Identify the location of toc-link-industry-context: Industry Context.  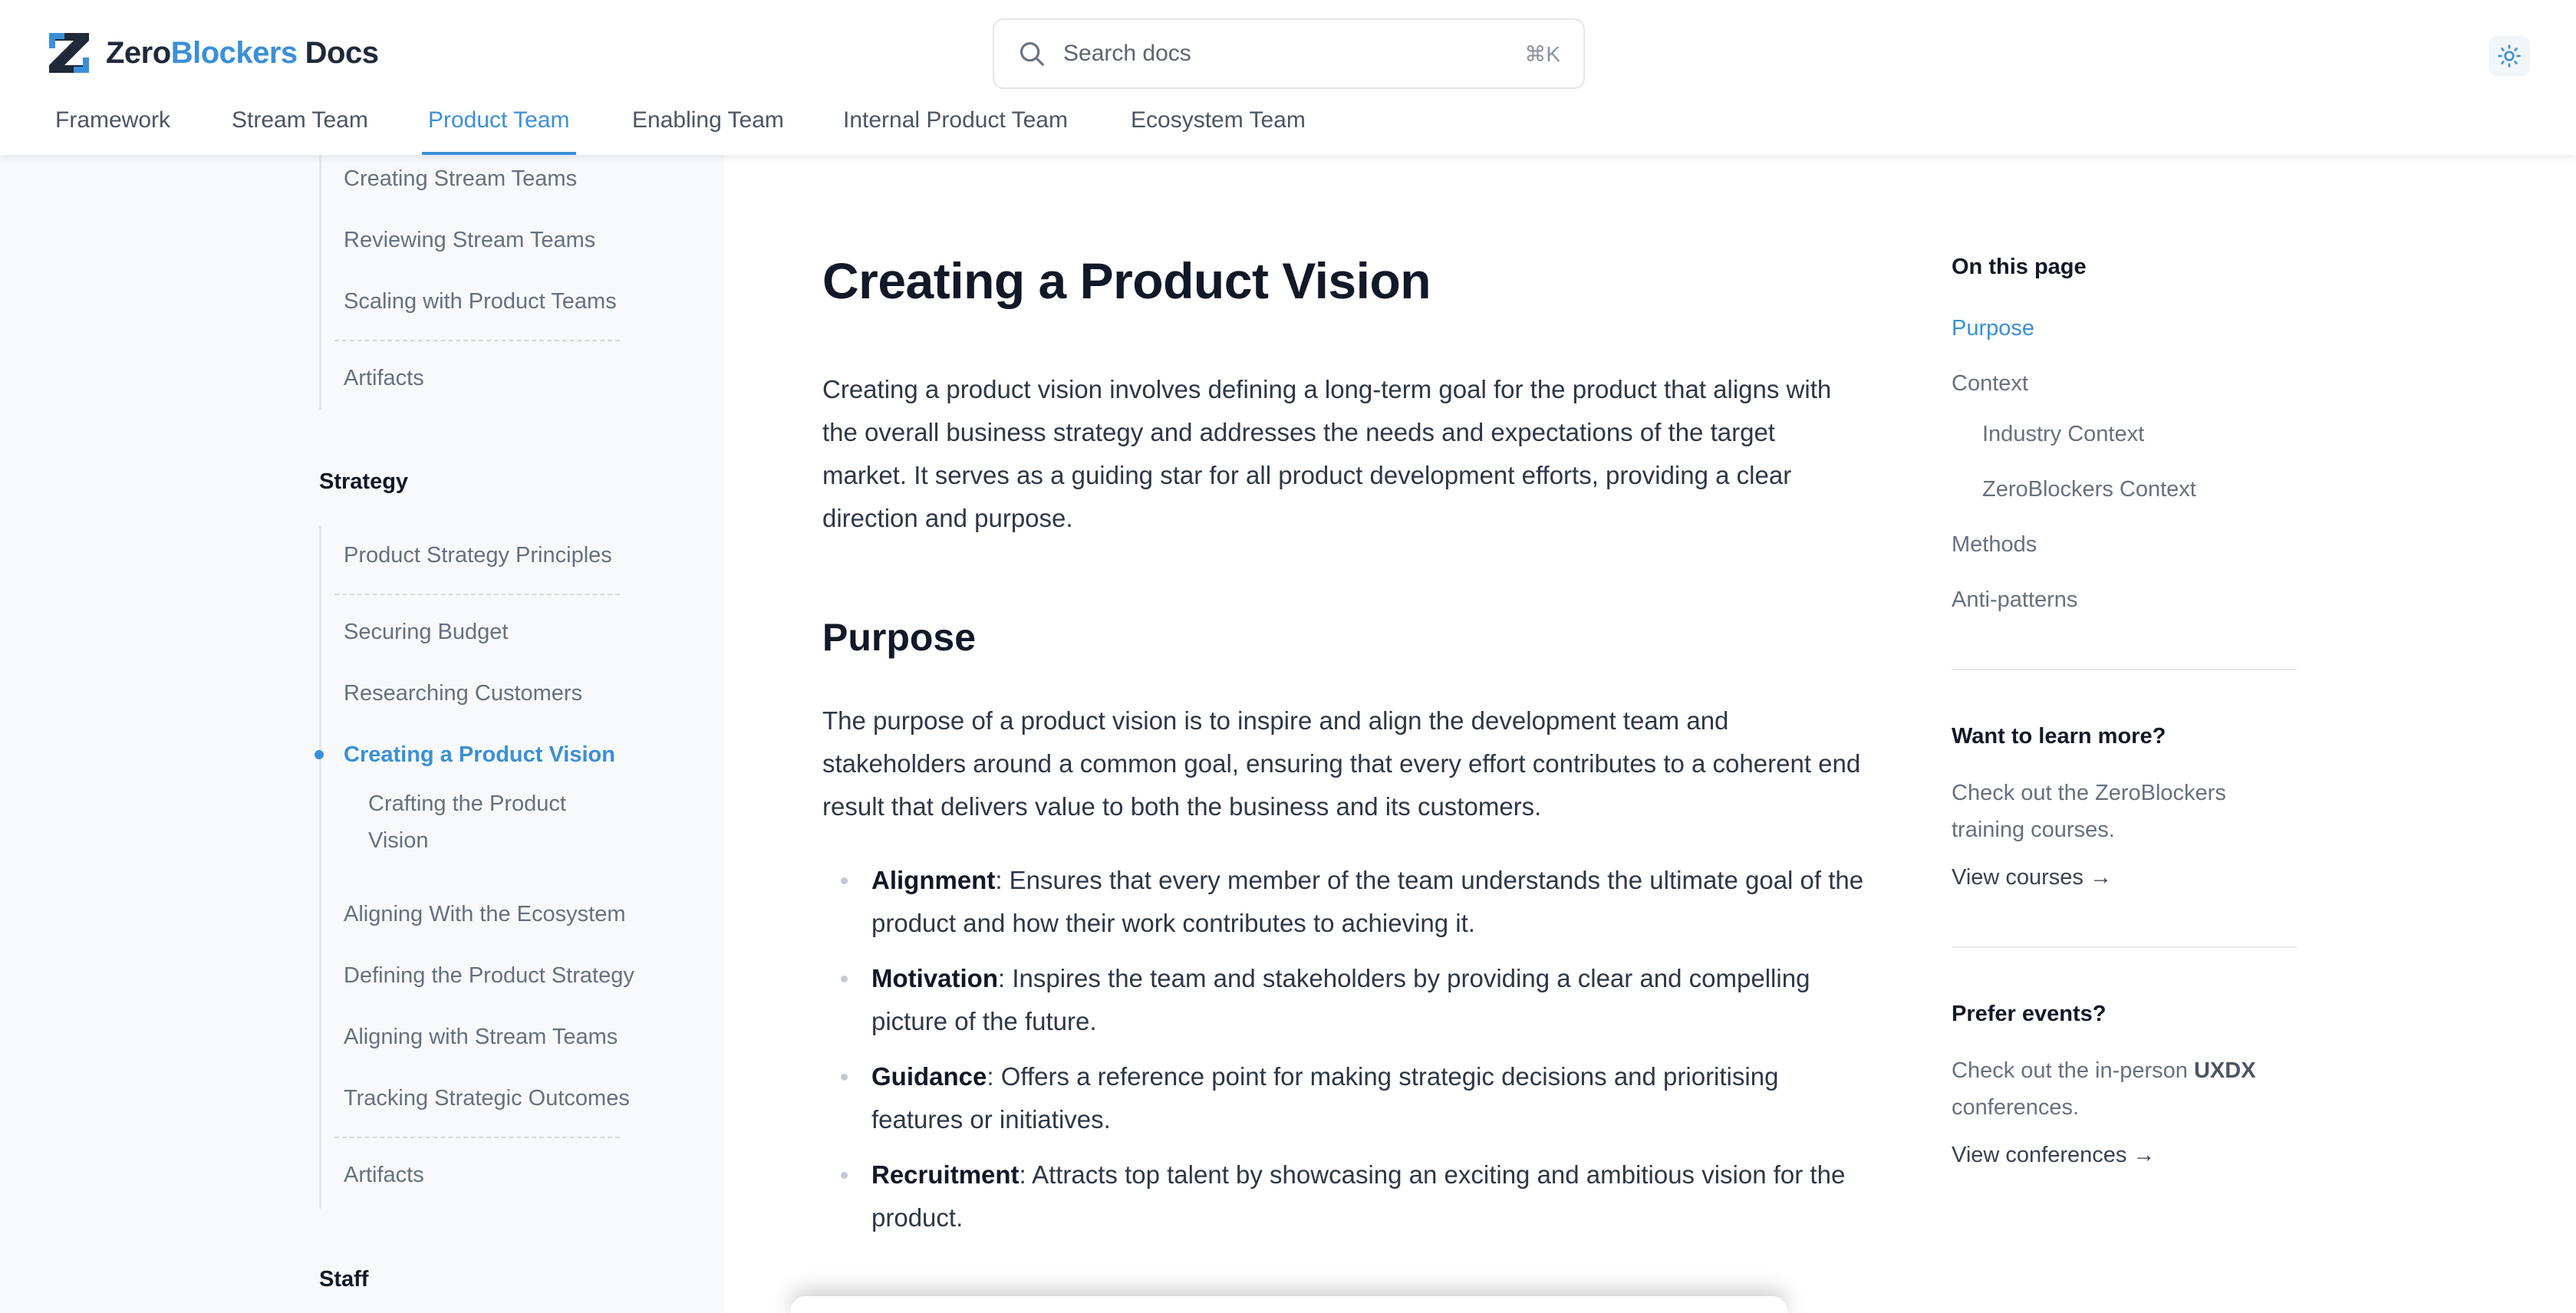
(2063, 434).